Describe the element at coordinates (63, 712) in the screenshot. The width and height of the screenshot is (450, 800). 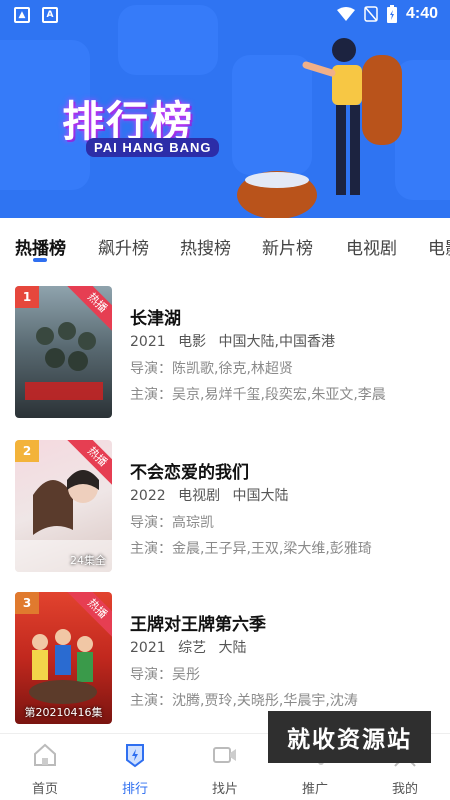
I see `poster-caption: 第20210416集` at that location.